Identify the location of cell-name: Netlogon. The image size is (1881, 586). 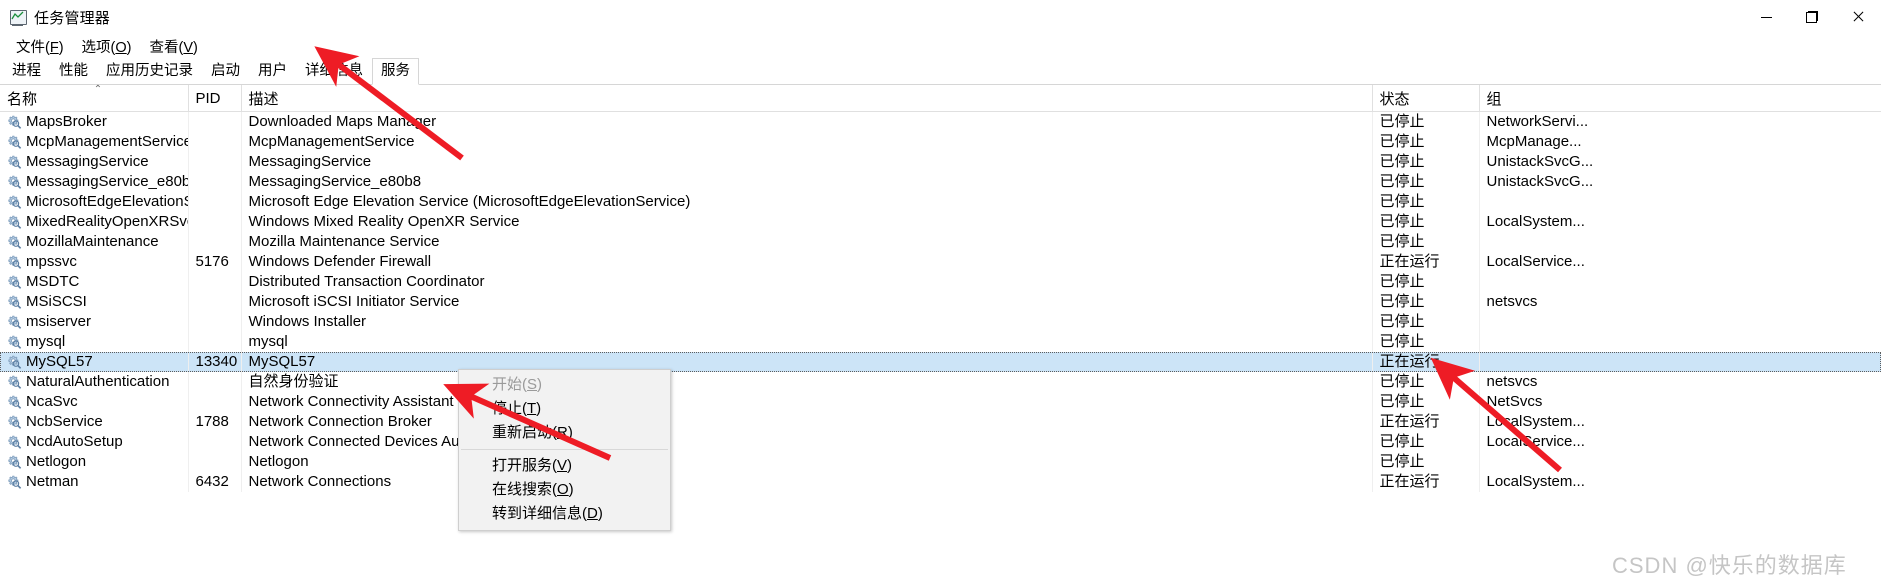
(94, 462).